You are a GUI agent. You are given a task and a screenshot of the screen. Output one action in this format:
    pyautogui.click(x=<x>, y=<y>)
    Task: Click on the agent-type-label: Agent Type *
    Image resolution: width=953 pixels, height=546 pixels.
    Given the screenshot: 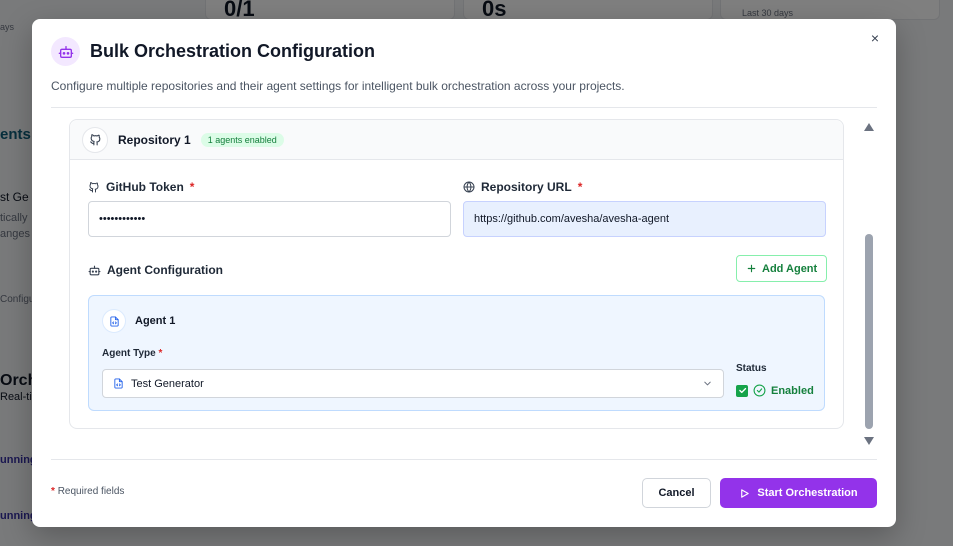 What is the action you would take?
    pyautogui.click(x=132, y=353)
    